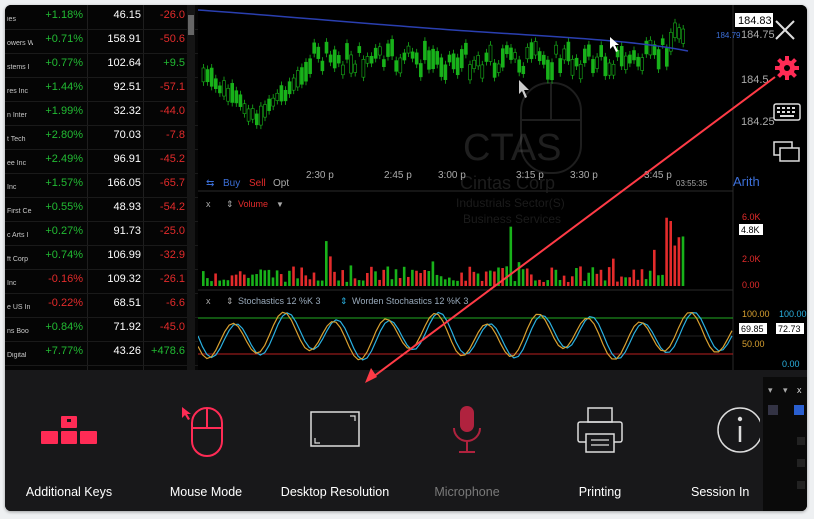 This screenshot has width=814, height=519. Describe the element at coordinates (755, 80) in the screenshot. I see `svg-text: 184.5` at that location.